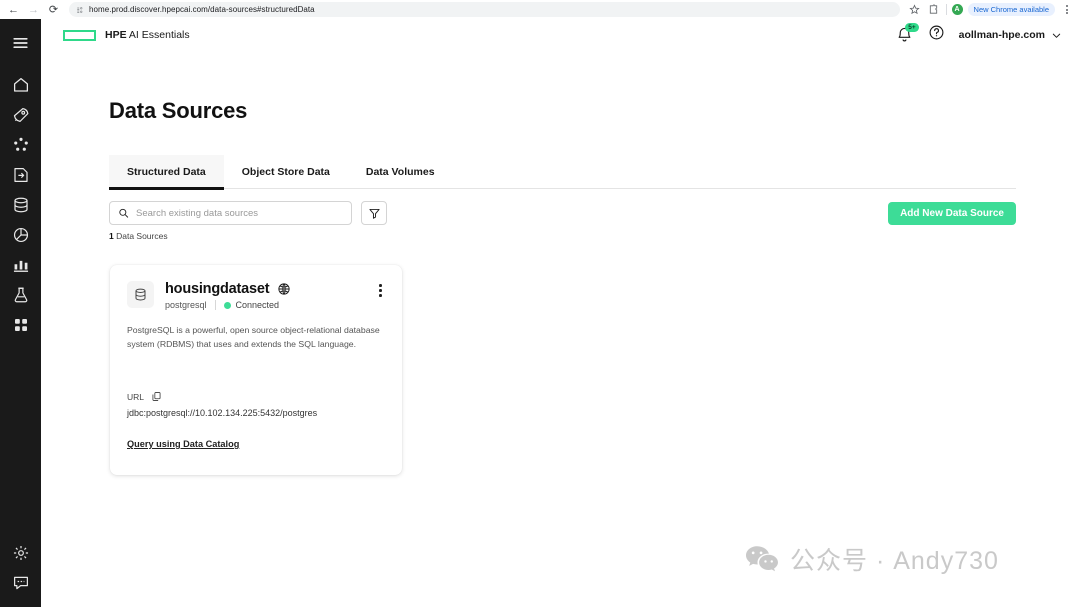 The width and height of the screenshot is (1080, 607). Describe the element at coordinates (1056, 35) in the screenshot. I see `chevron-down-icon` at that location.